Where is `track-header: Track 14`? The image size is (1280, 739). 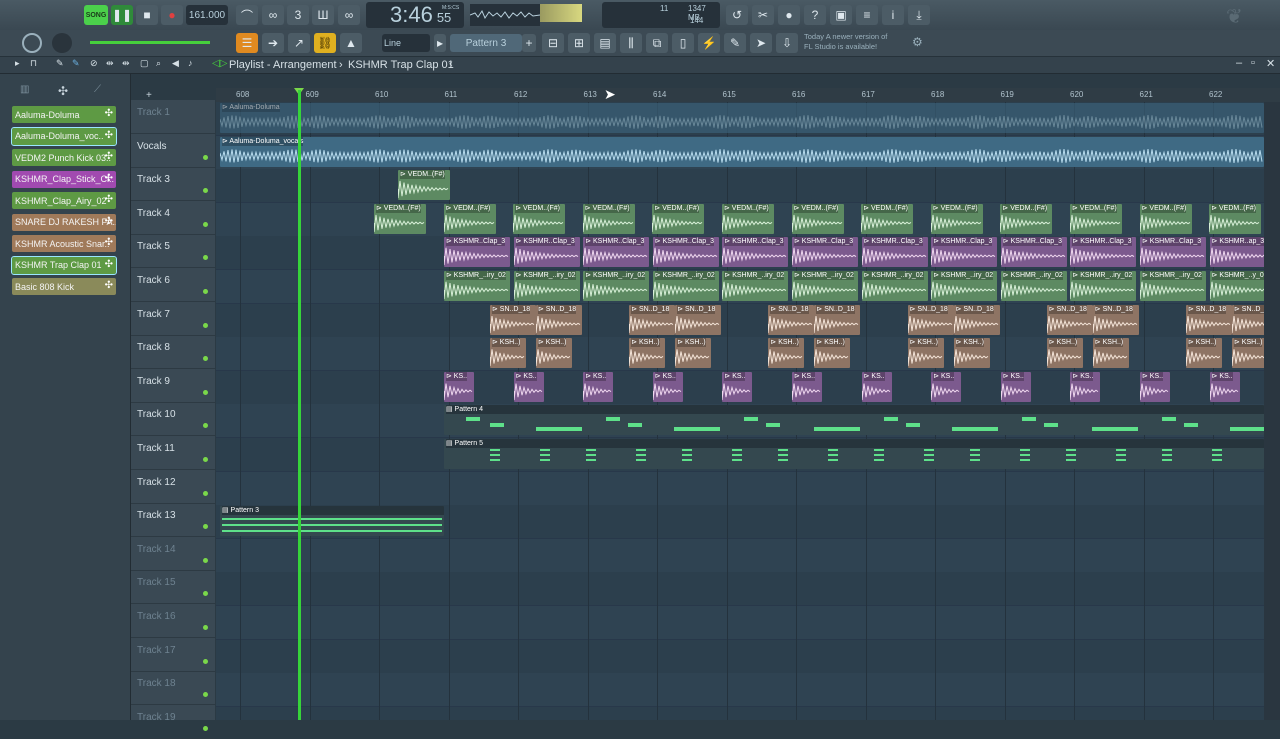 track-header: Track 14 is located at coordinates (173, 554).